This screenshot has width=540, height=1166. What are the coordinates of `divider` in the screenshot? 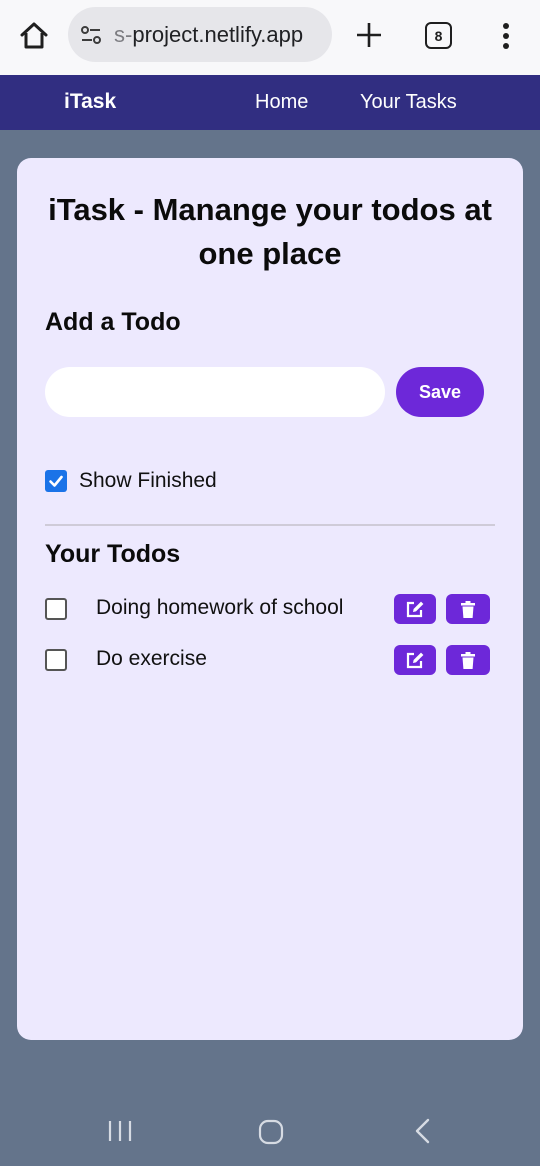 It's located at (270, 525).